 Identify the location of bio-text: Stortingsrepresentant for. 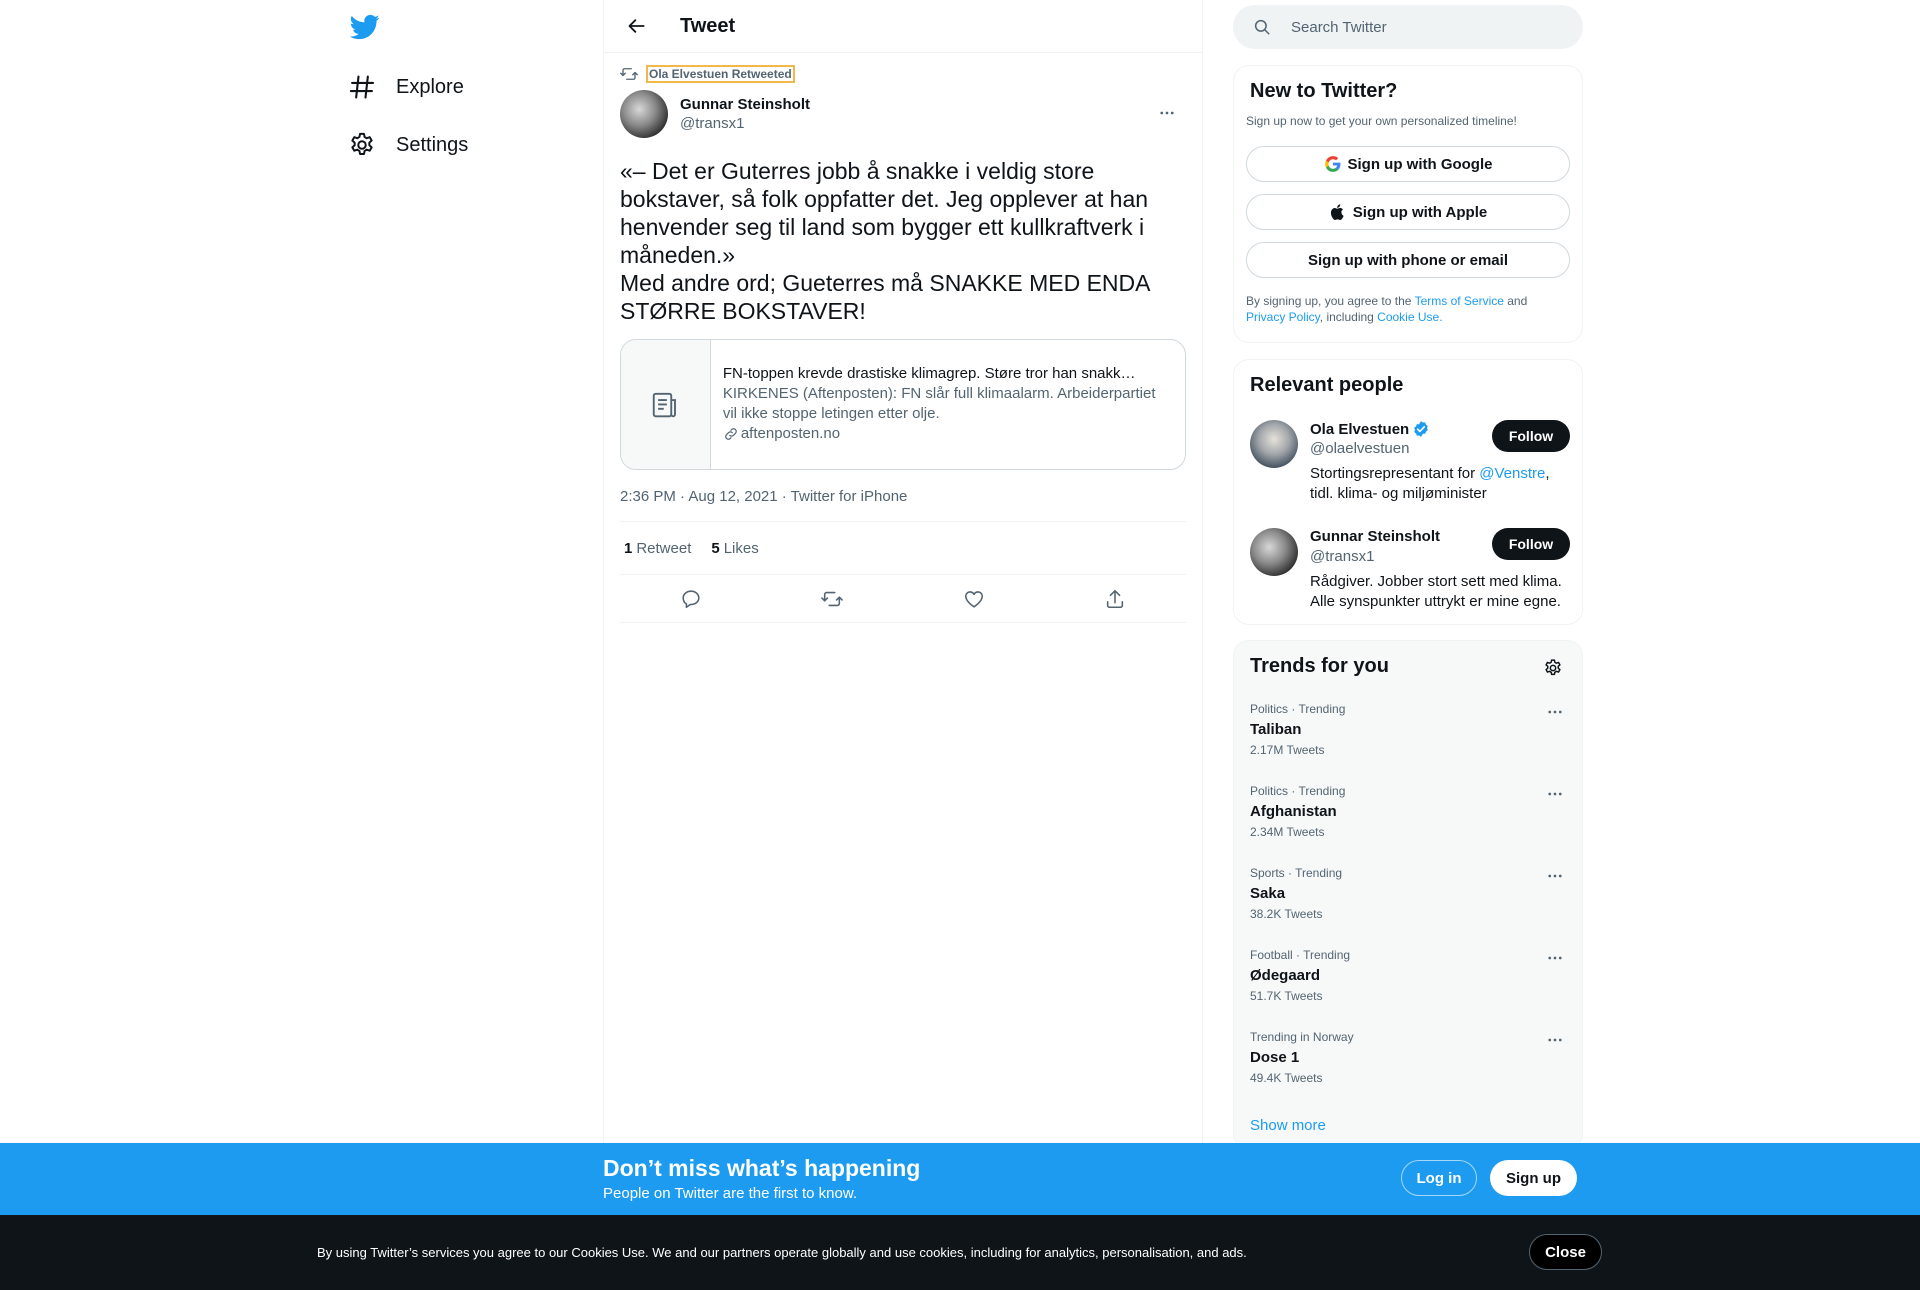
(1395, 473).